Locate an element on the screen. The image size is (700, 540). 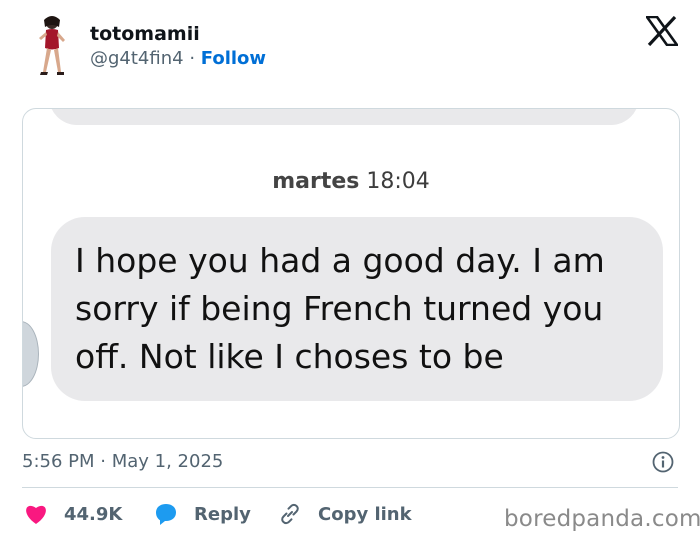
copy-link-button: Copy link is located at coordinates (345, 514).